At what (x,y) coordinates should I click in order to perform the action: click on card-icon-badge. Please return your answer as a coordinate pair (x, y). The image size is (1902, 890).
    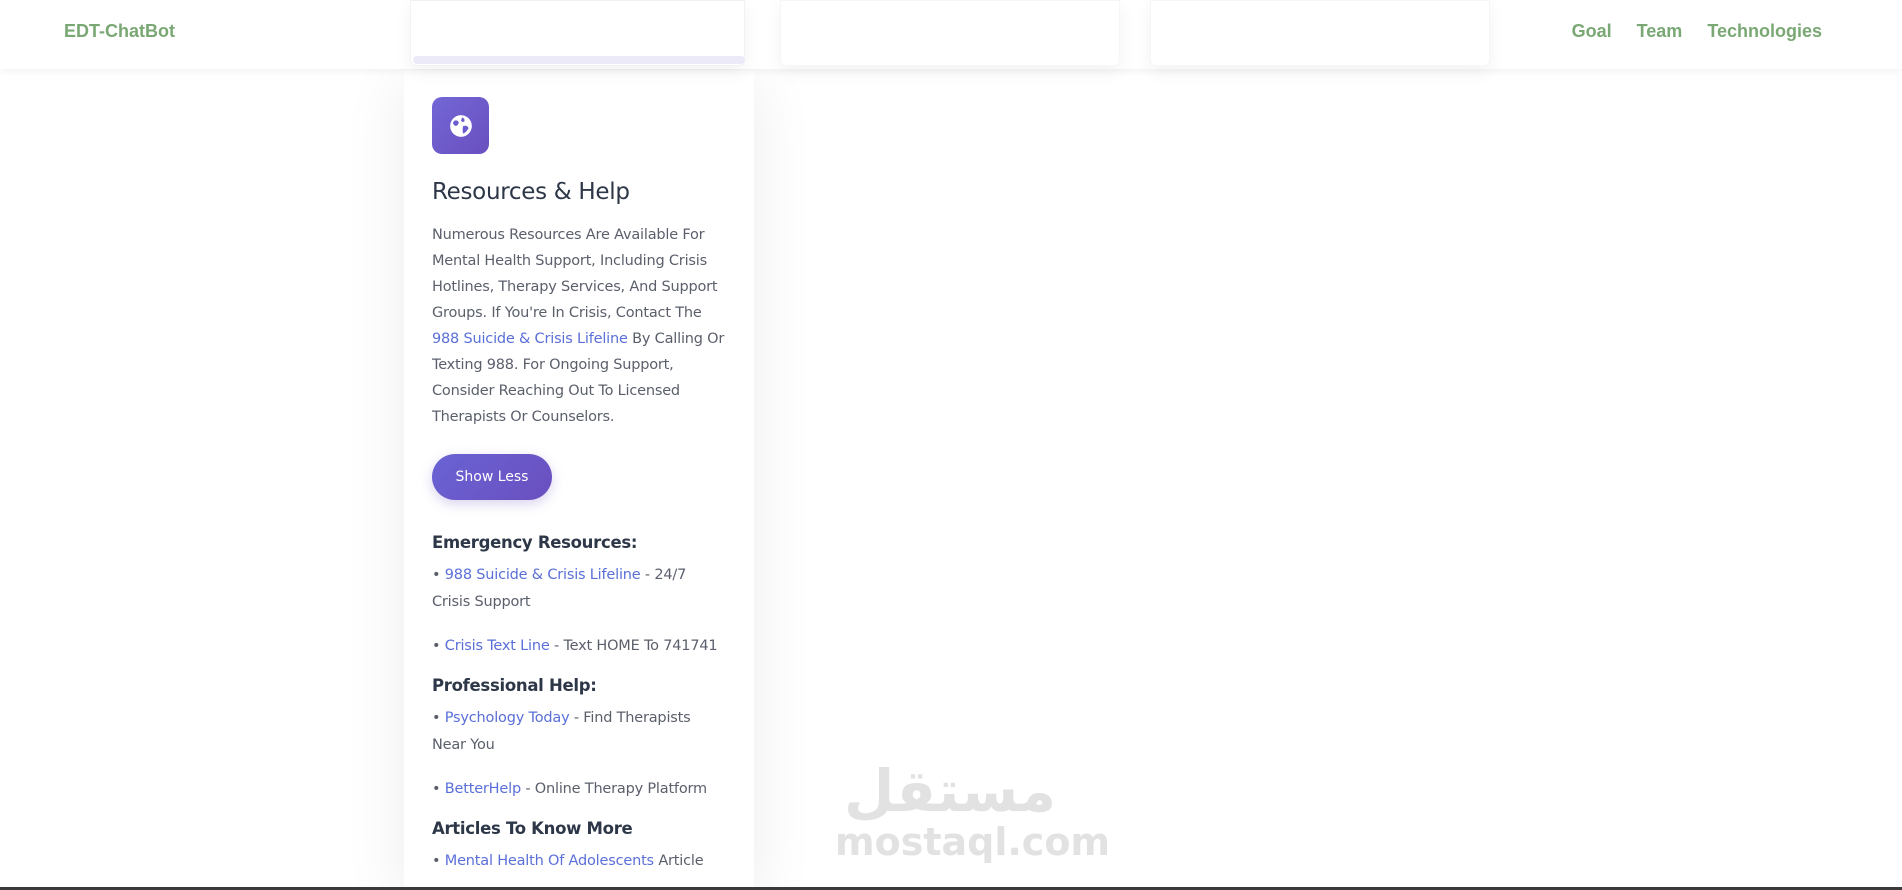
    Looking at the image, I should click on (460, 125).